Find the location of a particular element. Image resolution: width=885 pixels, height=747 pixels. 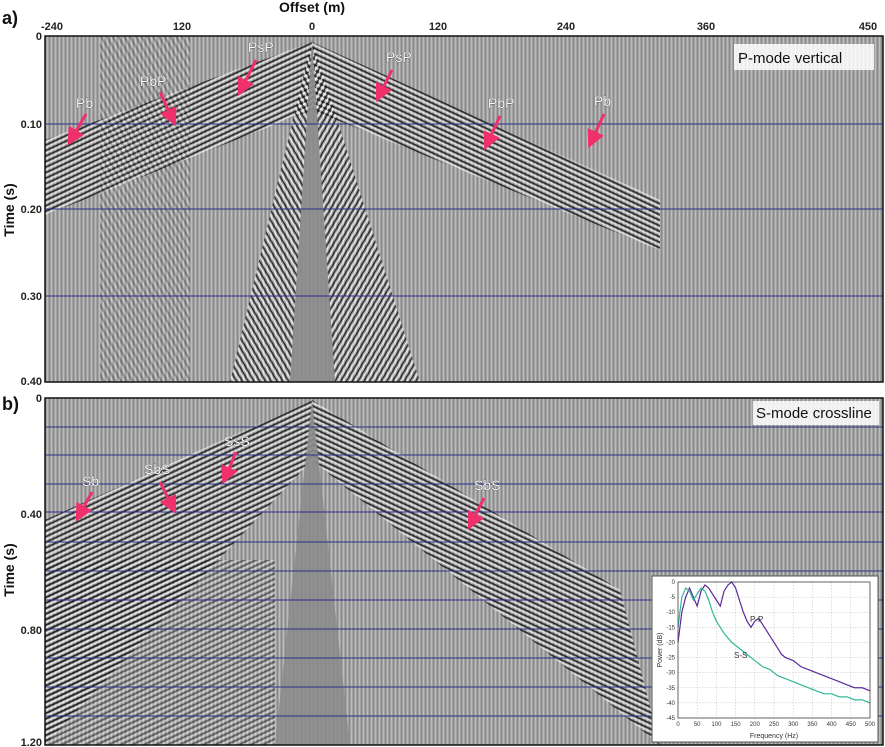

top-tick: -240 is located at coordinates (52, 27).